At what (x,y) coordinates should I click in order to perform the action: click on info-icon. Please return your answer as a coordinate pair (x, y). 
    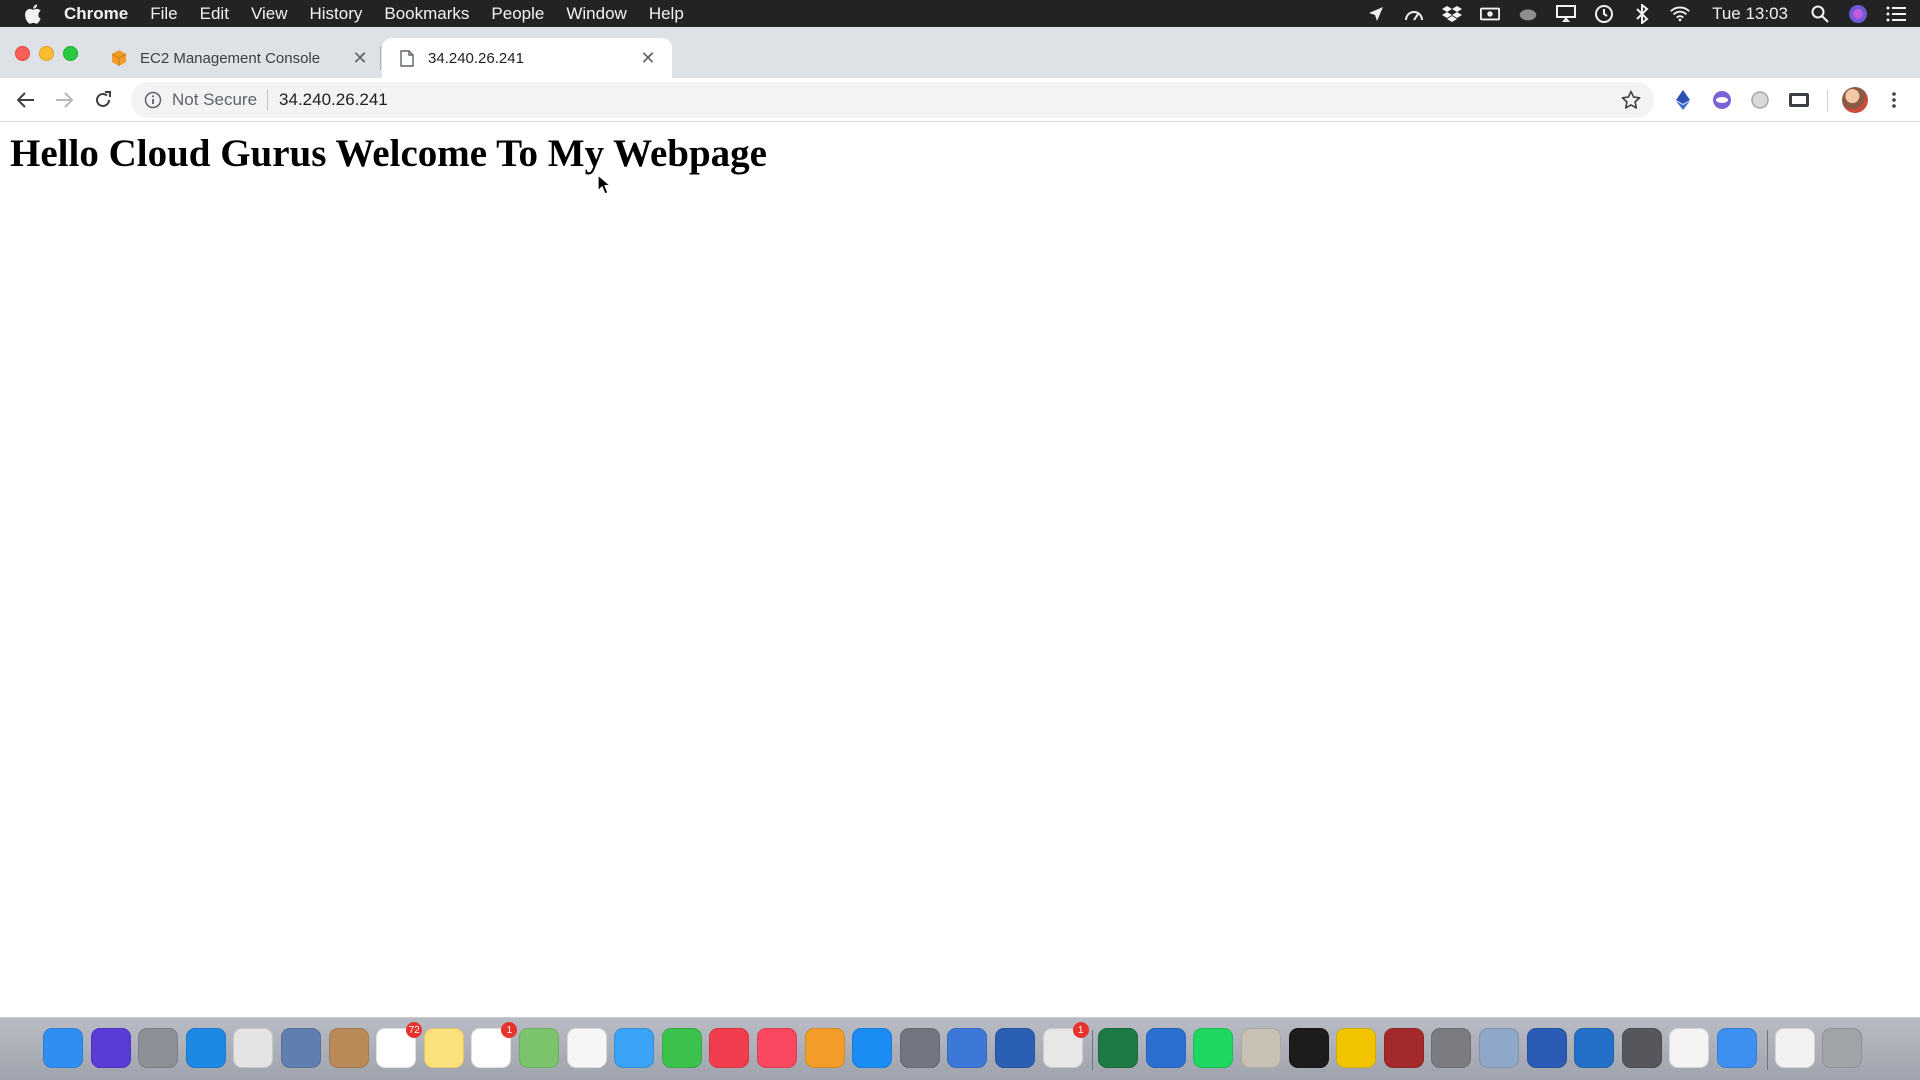
    Looking at the image, I should click on (153, 100).